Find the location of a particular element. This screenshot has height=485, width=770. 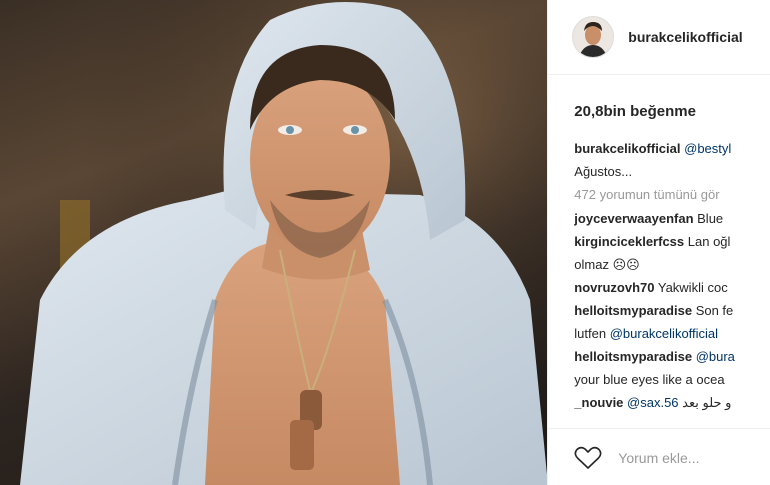

comment-user: burakcelikofficial is located at coordinates (627, 148).